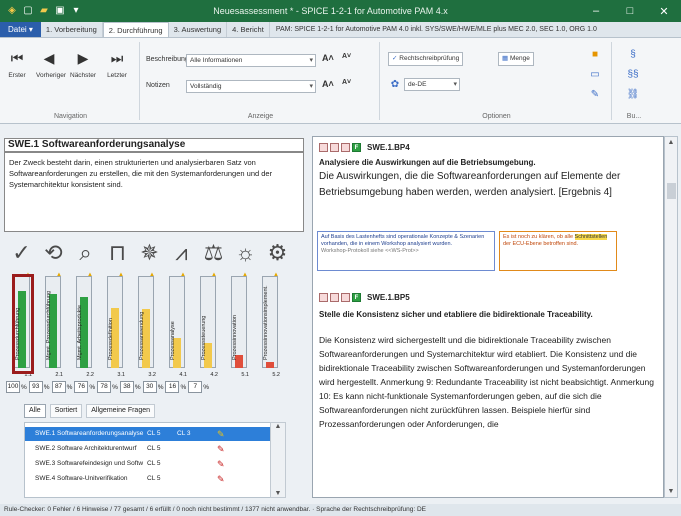  I want to click on capability-bar: Prozessanalyse 4.1 ▲, so click(178, 325).